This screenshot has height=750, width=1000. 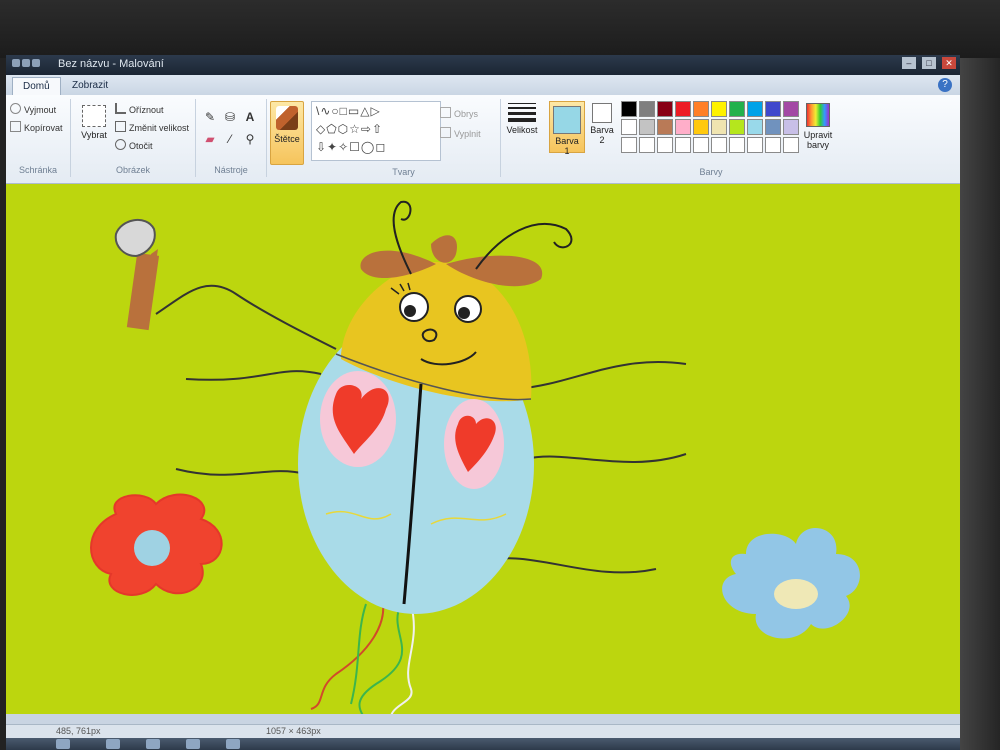 I want to click on monitor-bezel-top, so click(x=500, y=29).